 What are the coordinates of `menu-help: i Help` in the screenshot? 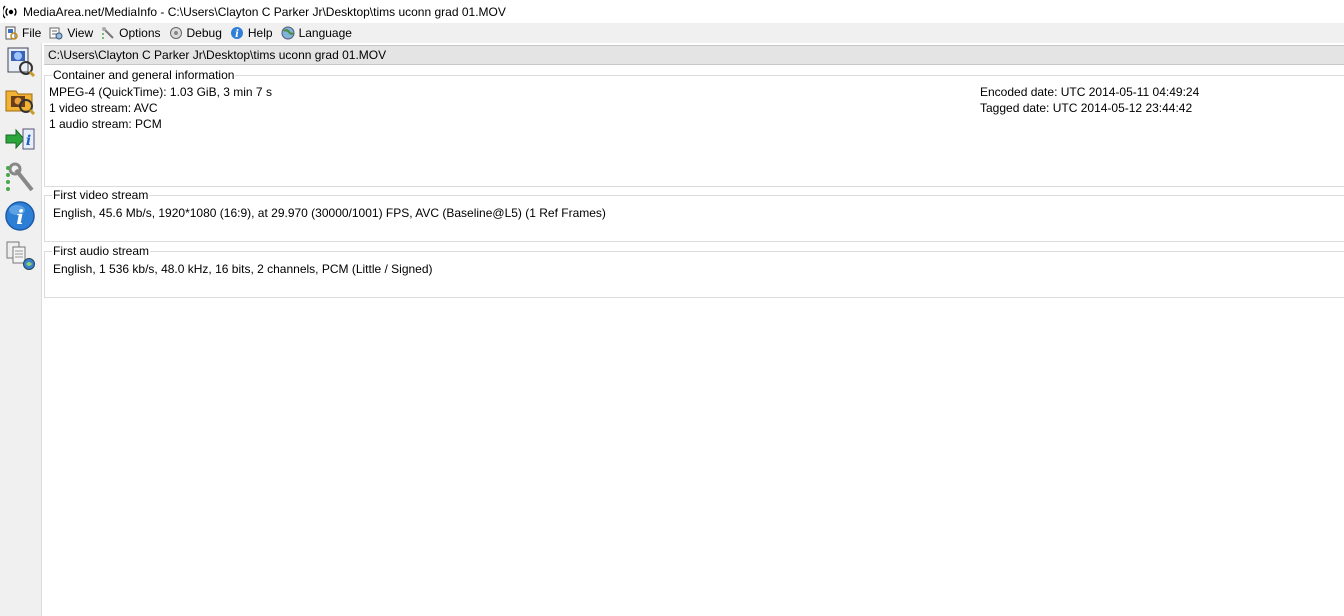 It's located at (251, 33).